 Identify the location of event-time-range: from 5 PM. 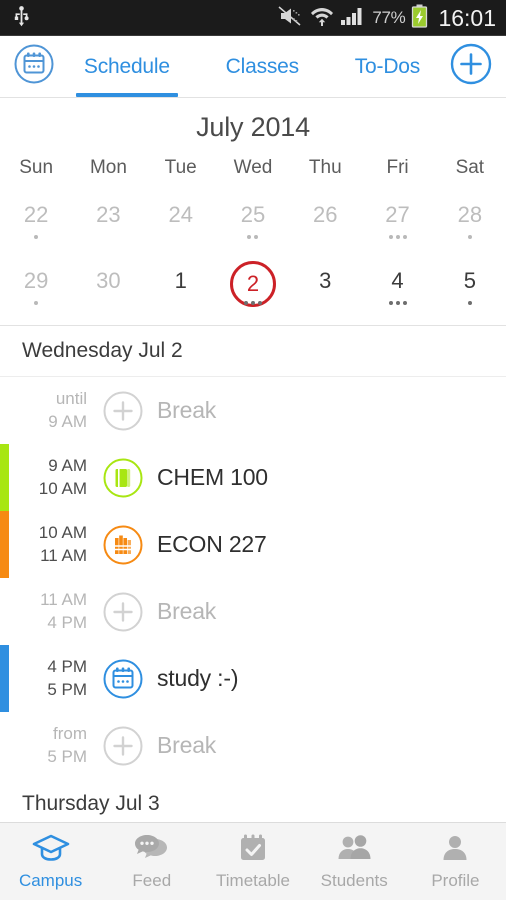
(52, 745).